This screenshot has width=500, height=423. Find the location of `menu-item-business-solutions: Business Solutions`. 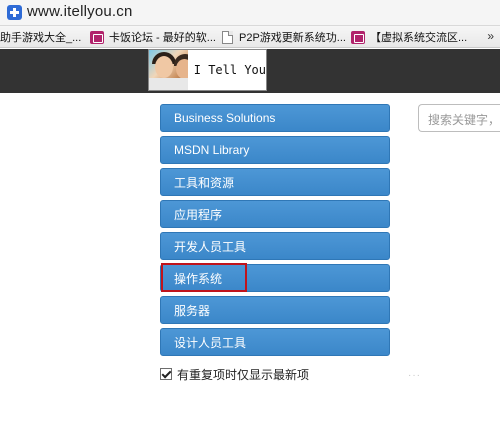

menu-item-business-solutions: Business Solutions is located at coordinates (275, 118).